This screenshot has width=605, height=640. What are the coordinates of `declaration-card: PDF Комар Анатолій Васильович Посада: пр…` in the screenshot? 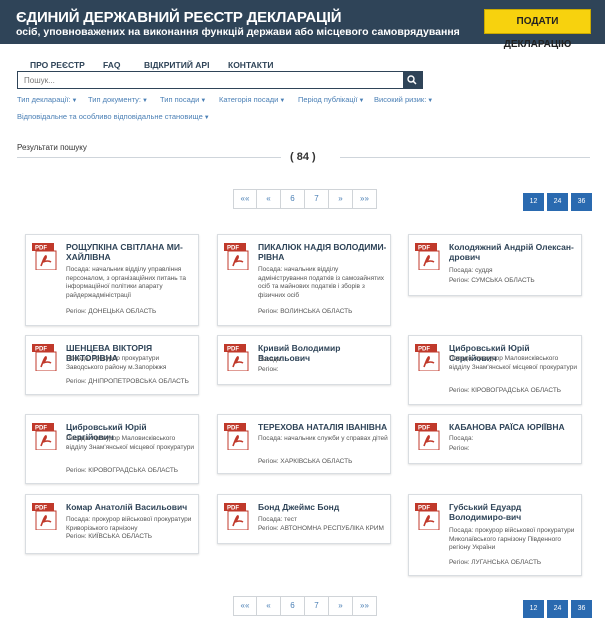 It's located at (112, 524).